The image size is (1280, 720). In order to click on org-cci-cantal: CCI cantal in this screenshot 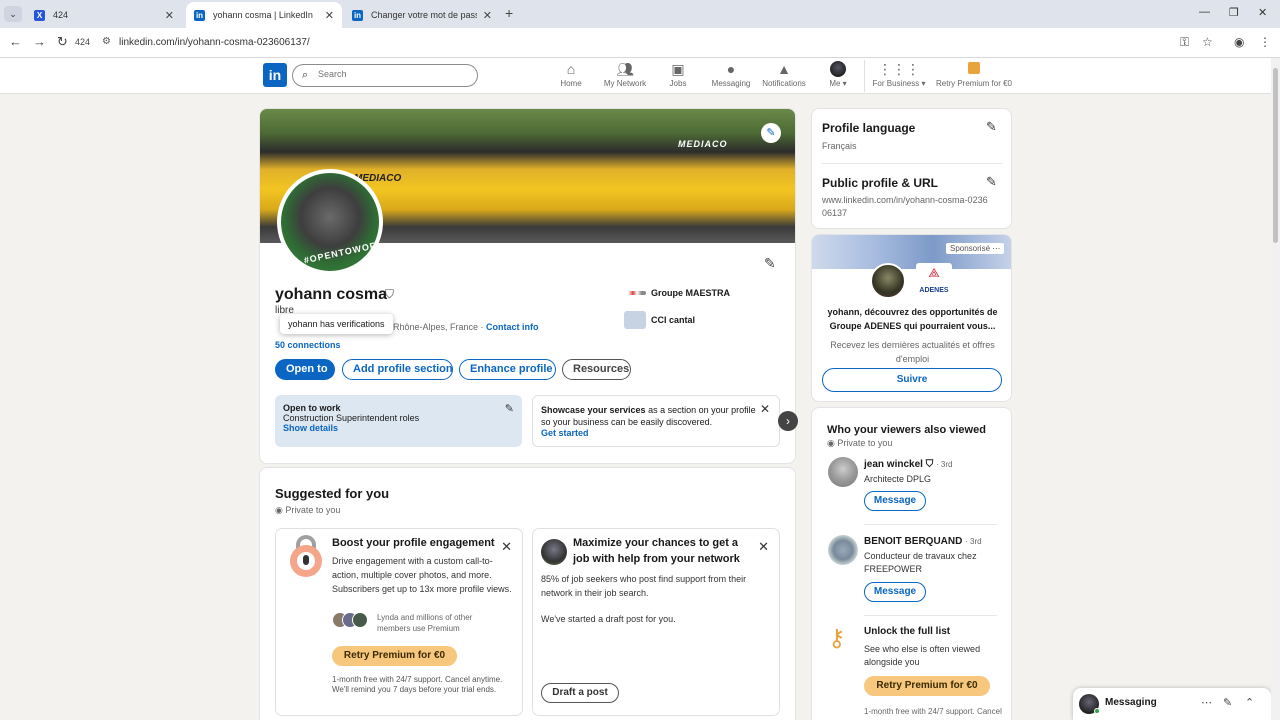, I will do `click(659, 320)`.